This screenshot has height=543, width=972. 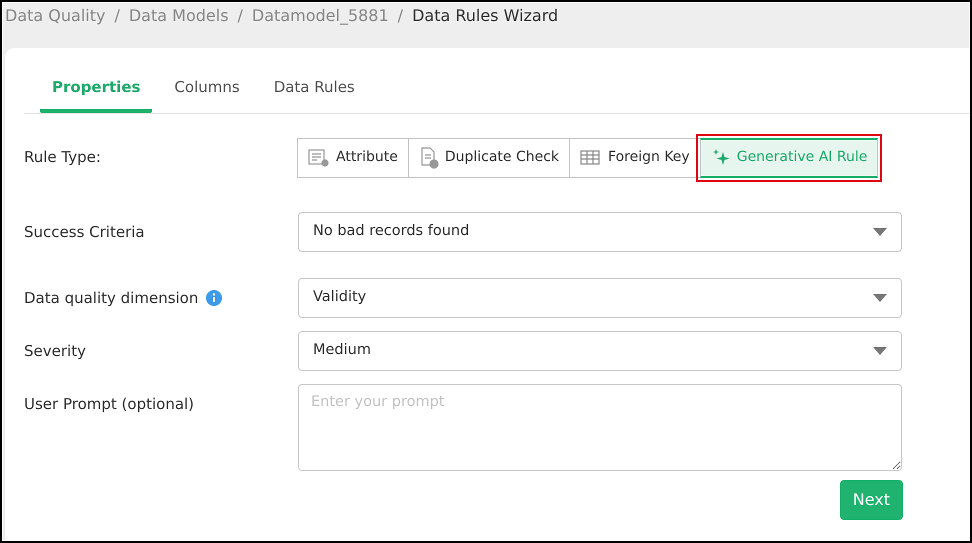 I want to click on document-check-icon, so click(x=428, y=157).